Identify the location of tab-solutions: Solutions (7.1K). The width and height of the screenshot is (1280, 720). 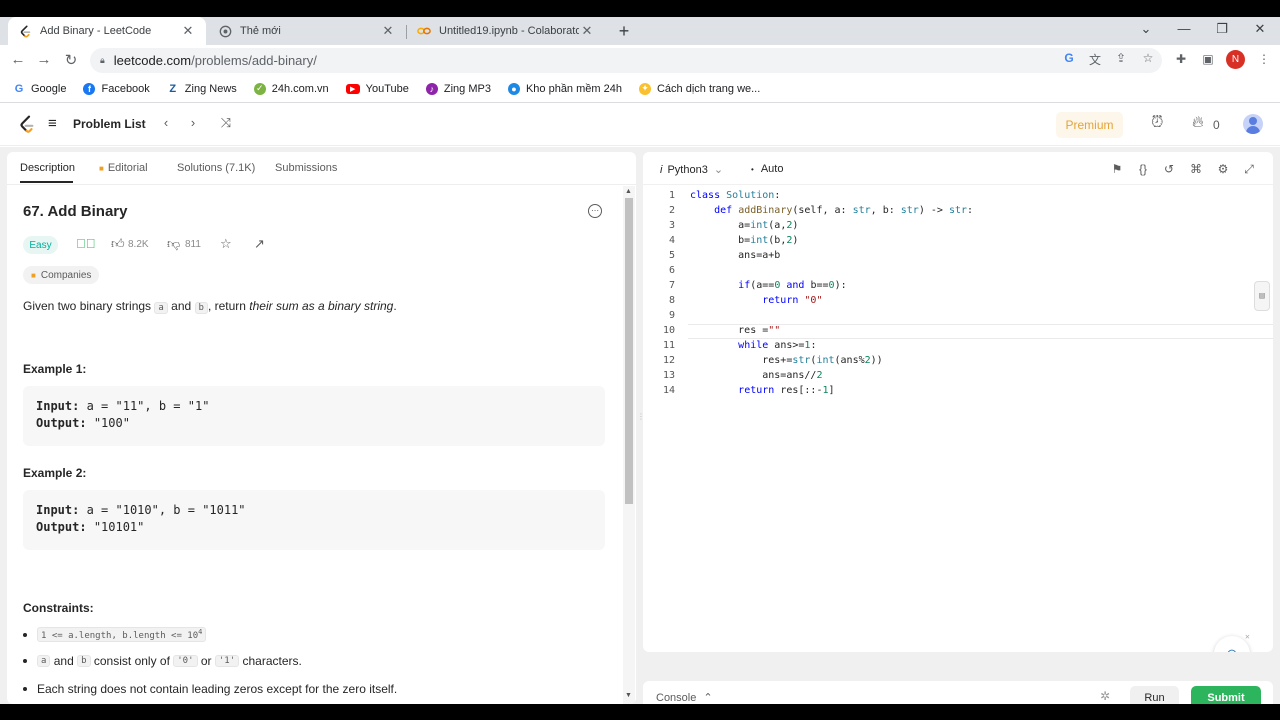
(216, 168).